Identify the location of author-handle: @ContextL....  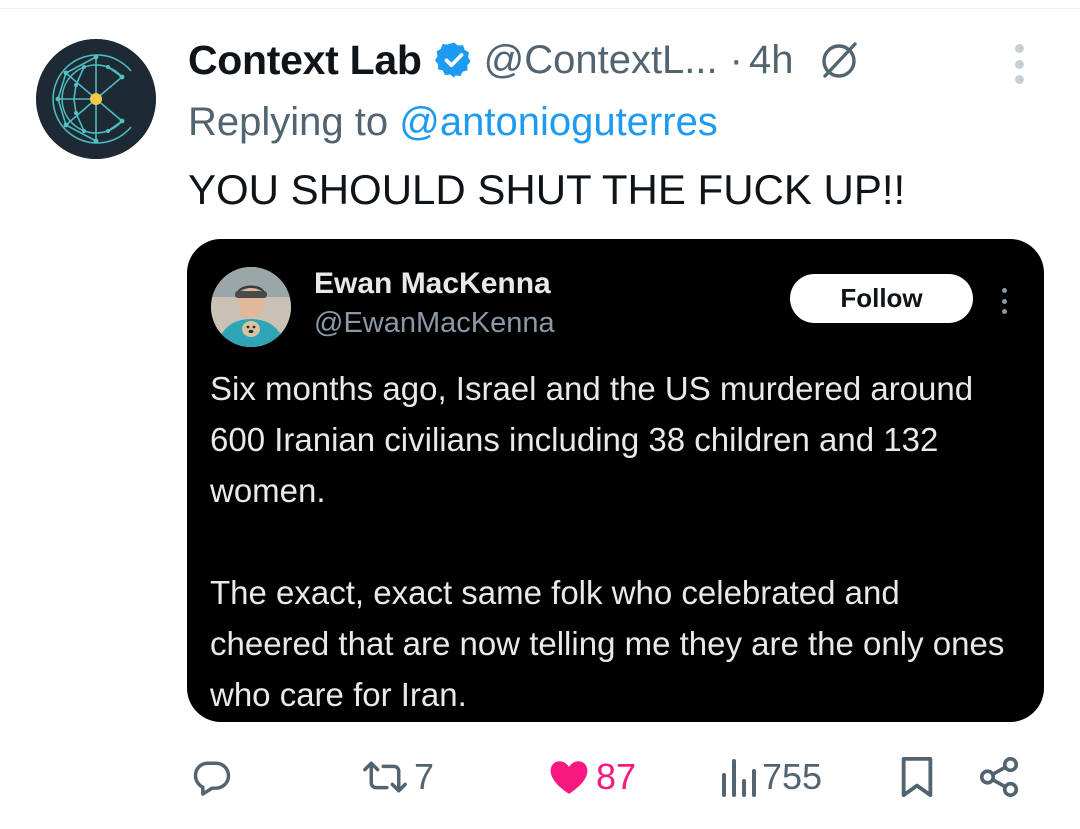
(601, 60).